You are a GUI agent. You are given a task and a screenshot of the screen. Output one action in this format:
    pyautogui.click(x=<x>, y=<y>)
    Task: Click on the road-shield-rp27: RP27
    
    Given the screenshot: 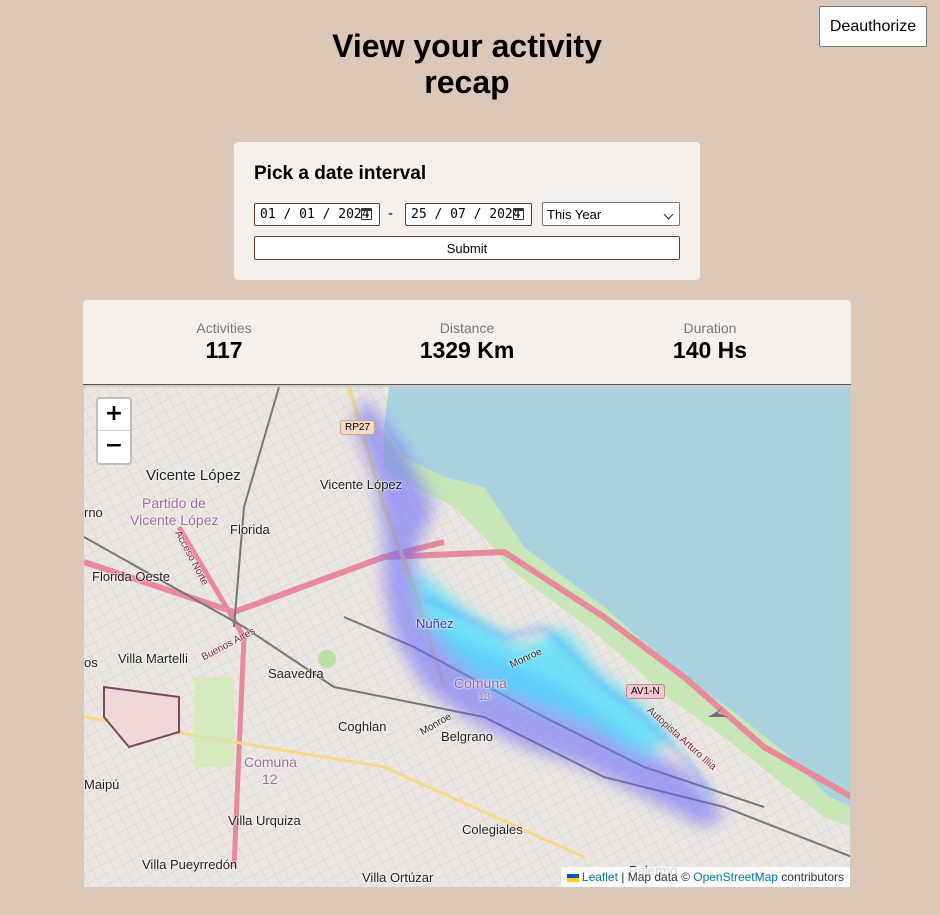 What is the action you would take?
    pyautogui.click(x=358, y=427)
    